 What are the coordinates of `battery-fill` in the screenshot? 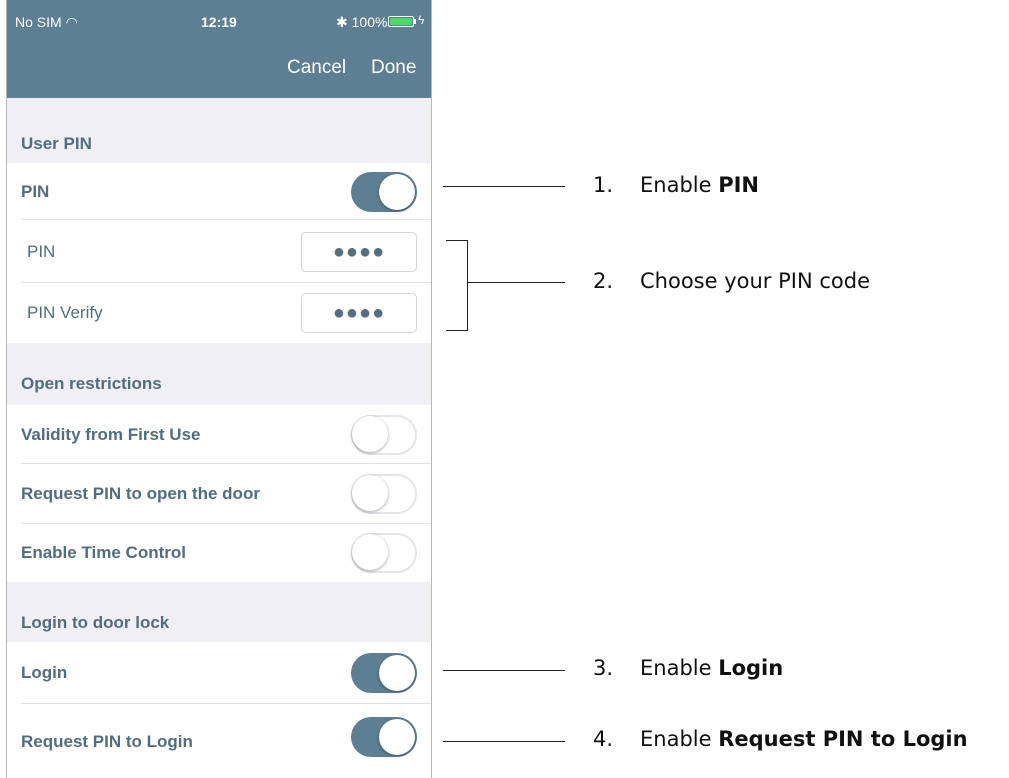 It's located at (401, 21).